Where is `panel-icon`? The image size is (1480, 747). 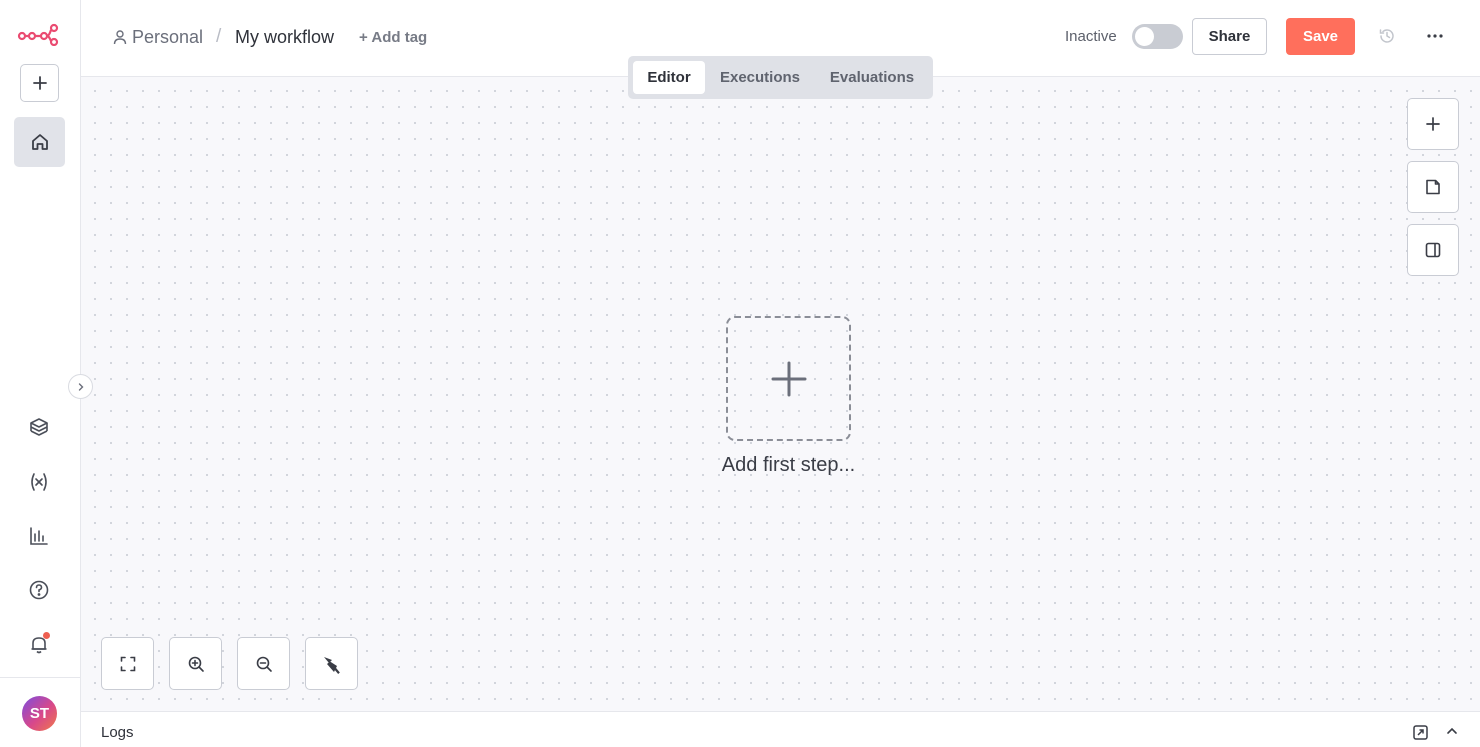
panel-icon is located at coordinates (1433, 250).